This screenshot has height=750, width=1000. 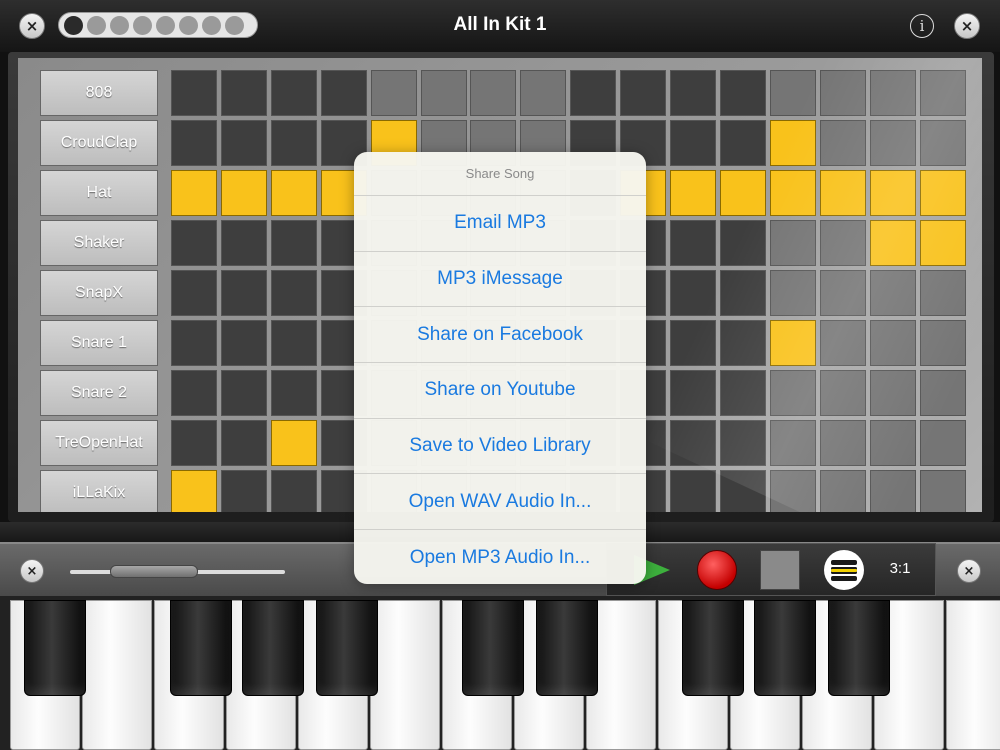 What do you see at coordinates (99, 343) in the screenshot?
I see `track-label: Snare 1` at bounding box center [99, 343].